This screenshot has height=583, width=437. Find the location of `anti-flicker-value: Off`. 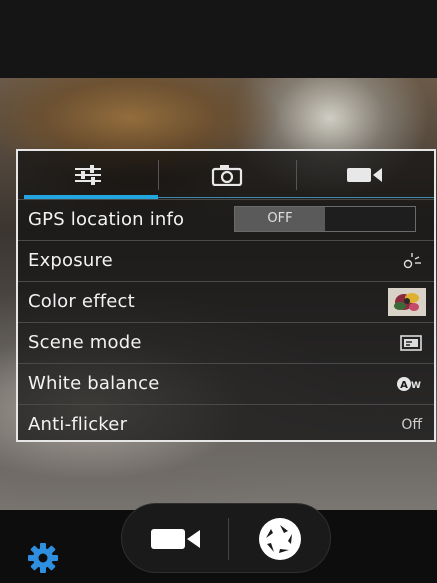

anti-flicker-value: Off is located at coordinates (411, 425).